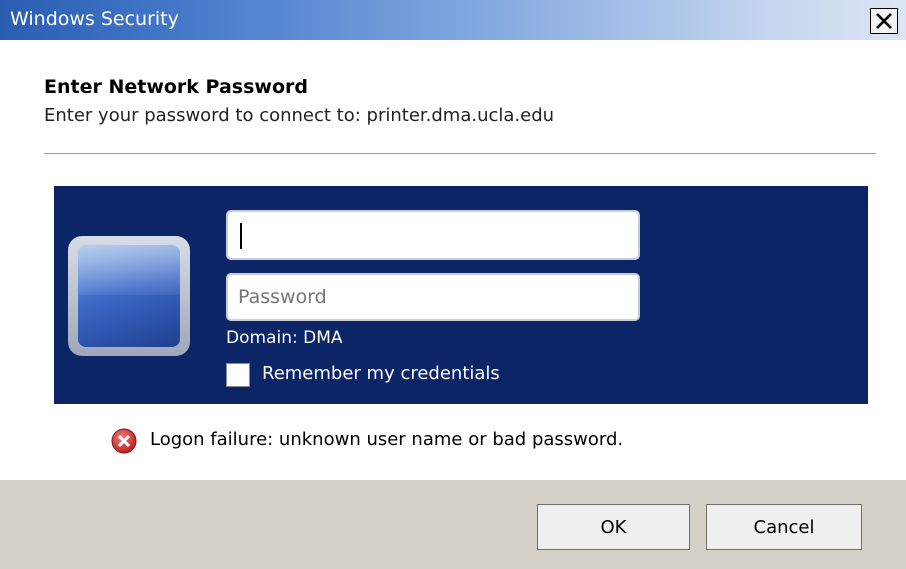 Image resolution: width=906 pixels, height=569 pixels. I want to click on close-icon, so click(884, 21).